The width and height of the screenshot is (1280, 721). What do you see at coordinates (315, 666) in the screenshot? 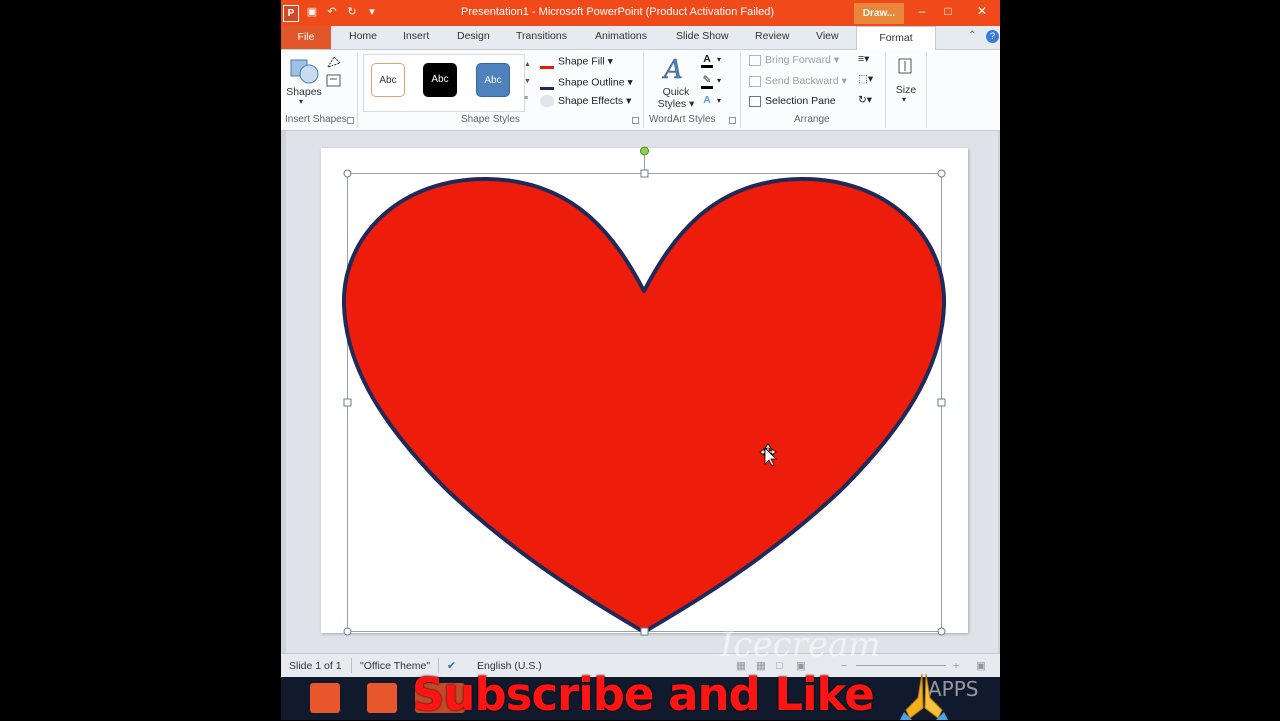
I see `slide-counter: Slide 1 of 1` at bounding box center [315, 666].